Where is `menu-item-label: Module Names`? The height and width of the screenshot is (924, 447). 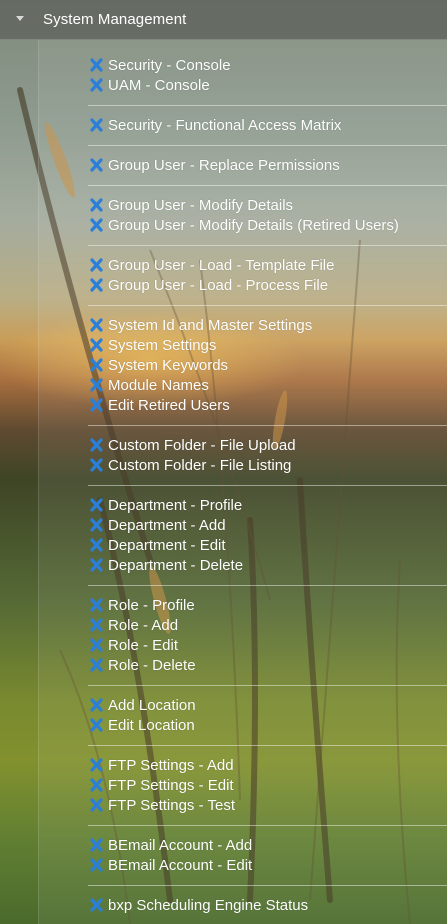
menu-item-label: Module Names is located at coordinates (158, 385).